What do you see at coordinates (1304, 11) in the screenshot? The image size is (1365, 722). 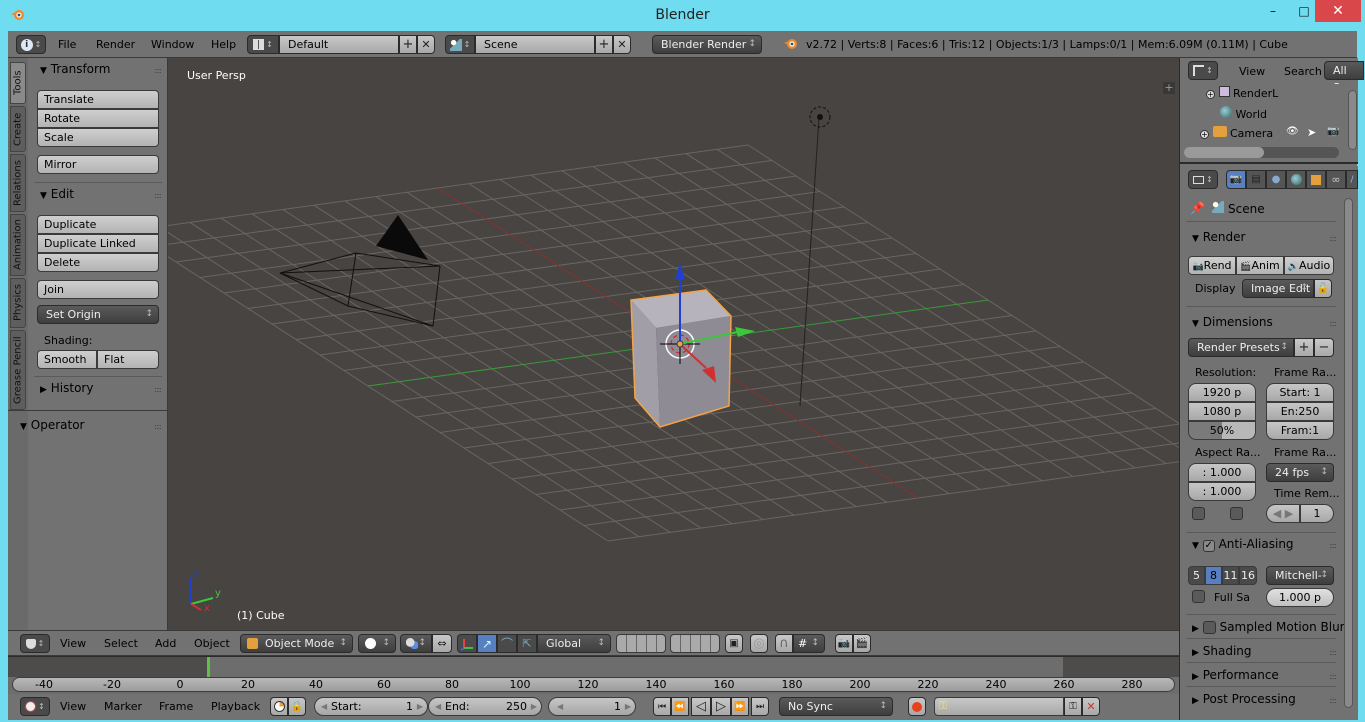 I see `maximize-button: □` at bounding box center [1304, 11].